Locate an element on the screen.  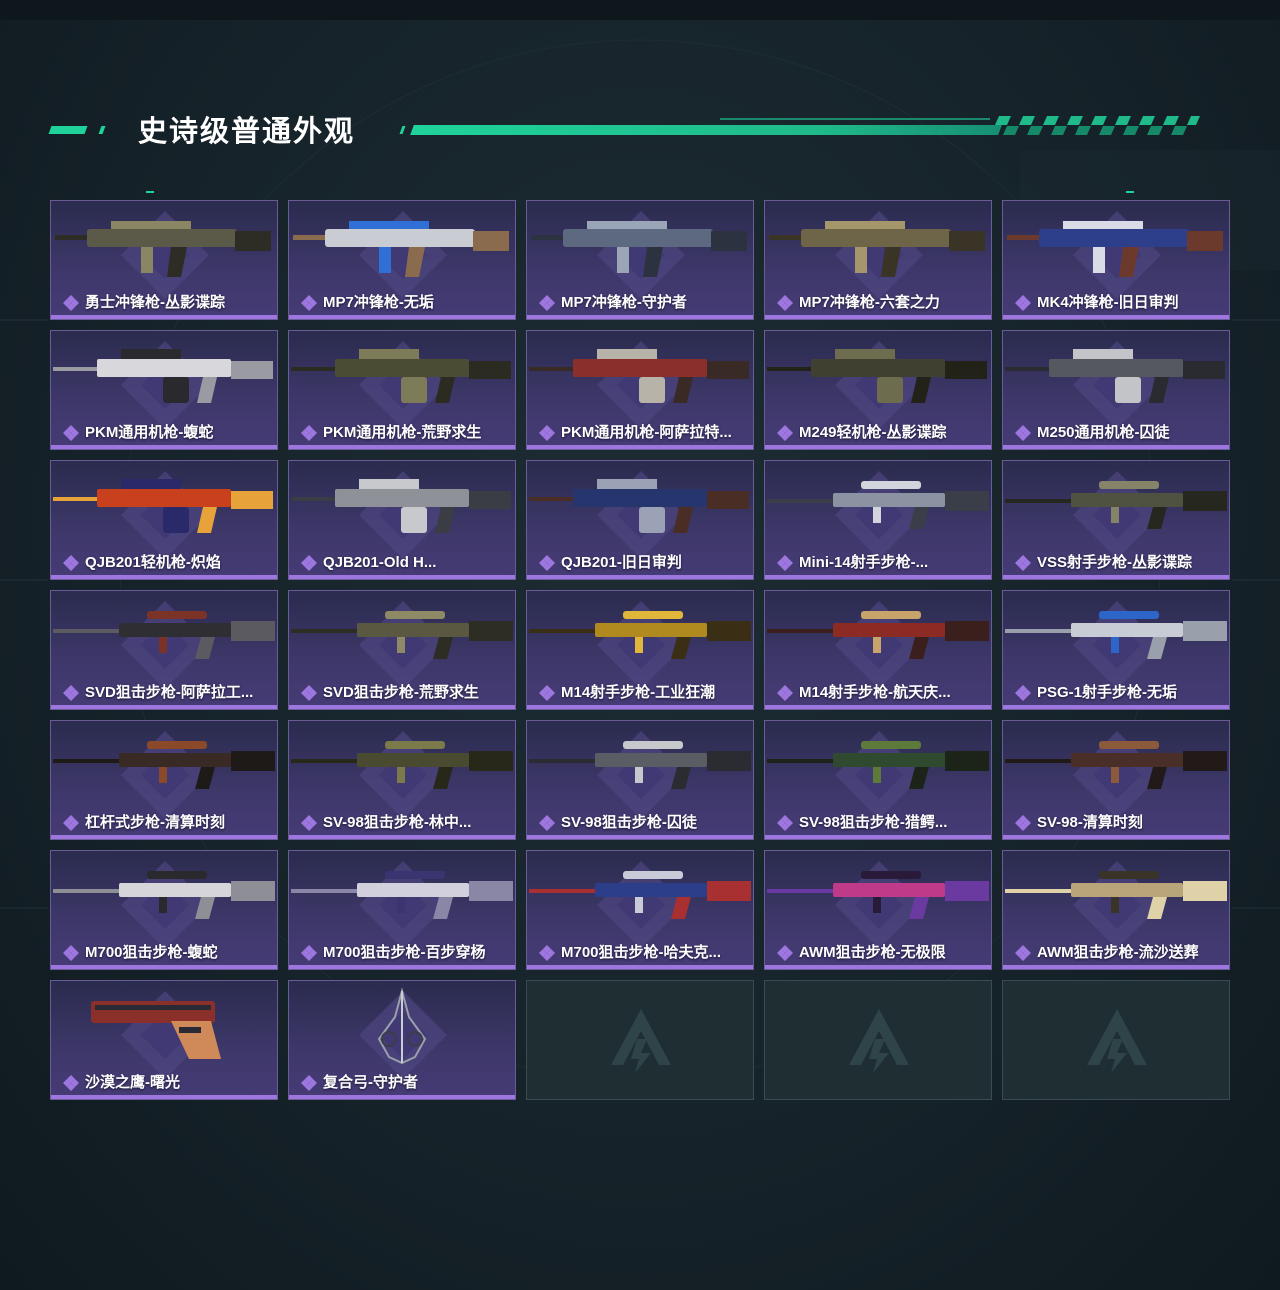
skin-card: 沙漠之鹰-曙光 is located at coordinates (164, 1040).